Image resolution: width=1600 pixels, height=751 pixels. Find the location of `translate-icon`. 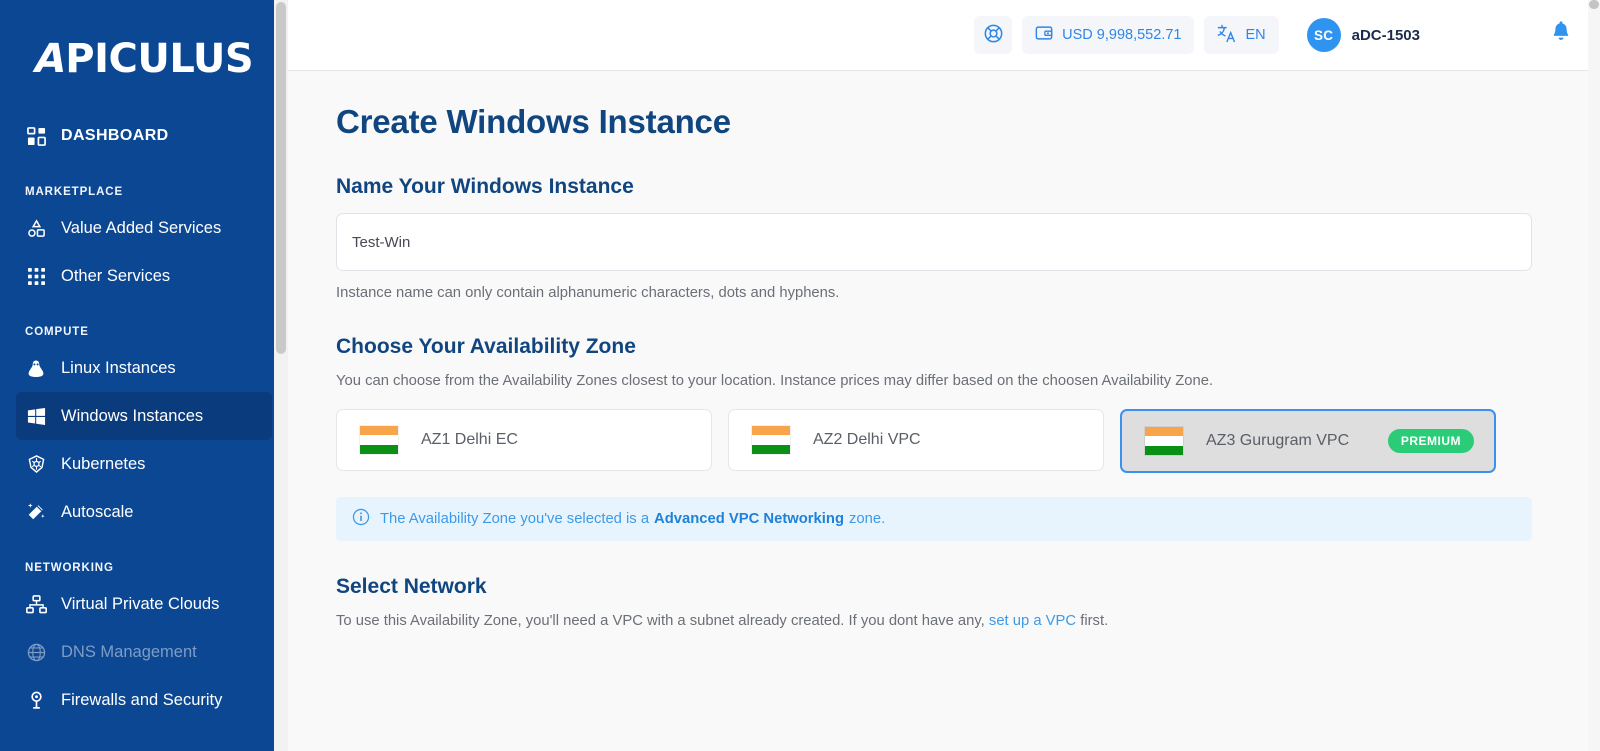

translate-icon is located at coordinates (1226, 35).